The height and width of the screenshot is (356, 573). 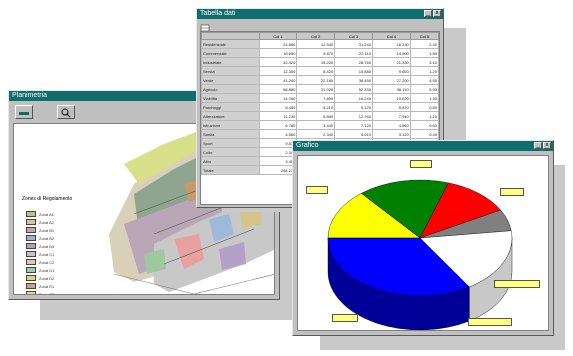 I want to click on legend-item: Zona D1, so click(x=40, y=270).